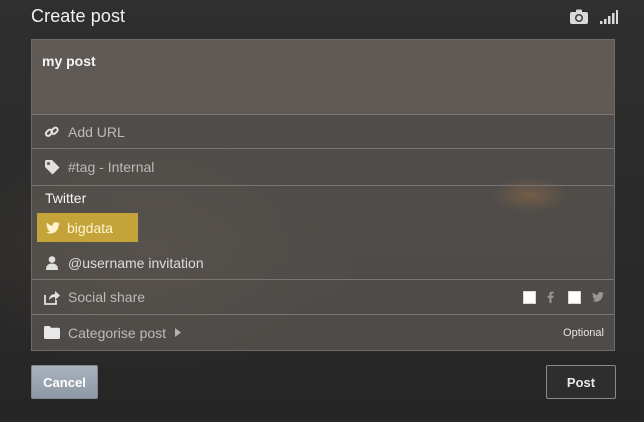 The height and width of the screenshot is (422, 644). I want to click on optional-label: Optional, so click(583, 332).